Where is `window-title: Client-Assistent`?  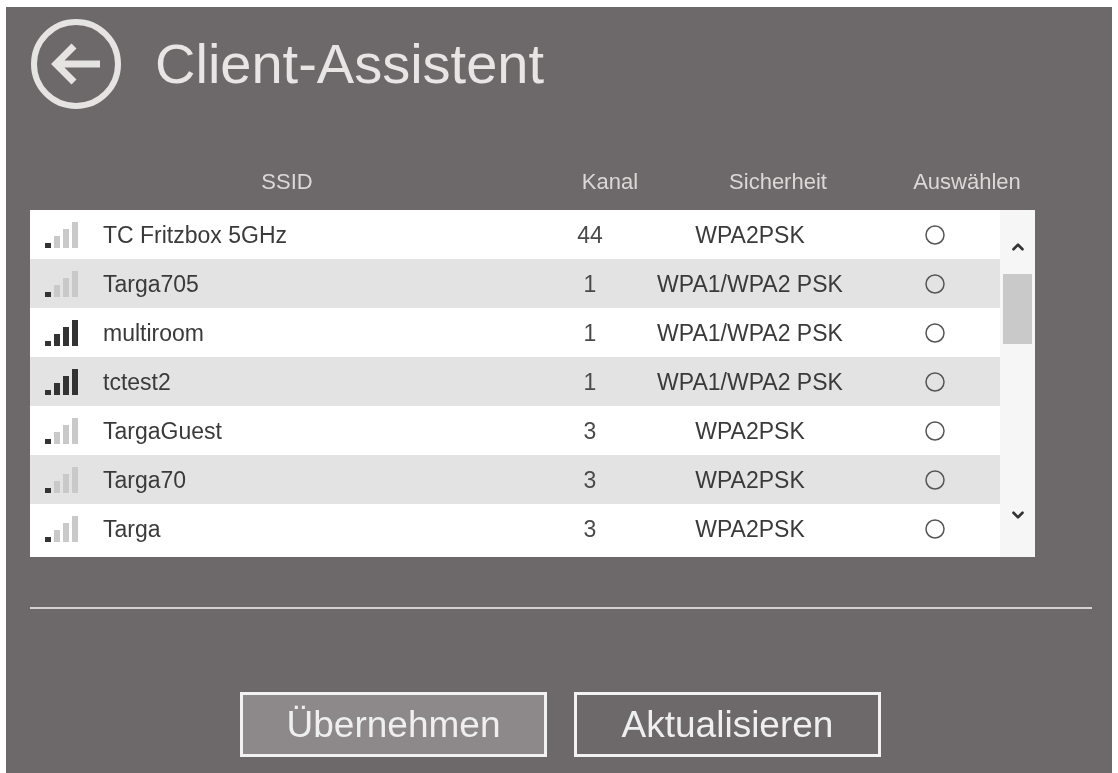
window-title: Client-Assistent is located at coordinates (350, 64).